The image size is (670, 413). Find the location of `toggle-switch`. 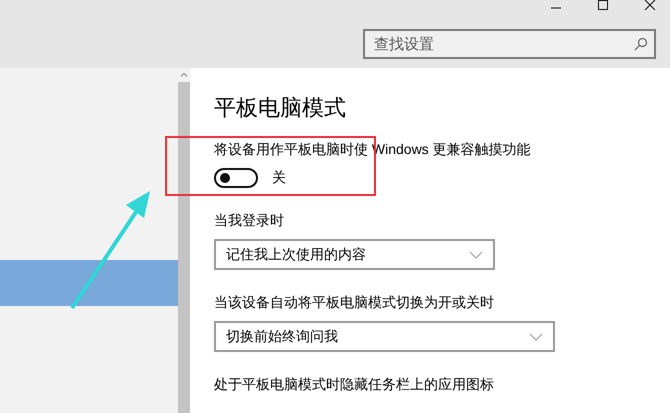

toggle-switch is located at coordinates (236, 178).